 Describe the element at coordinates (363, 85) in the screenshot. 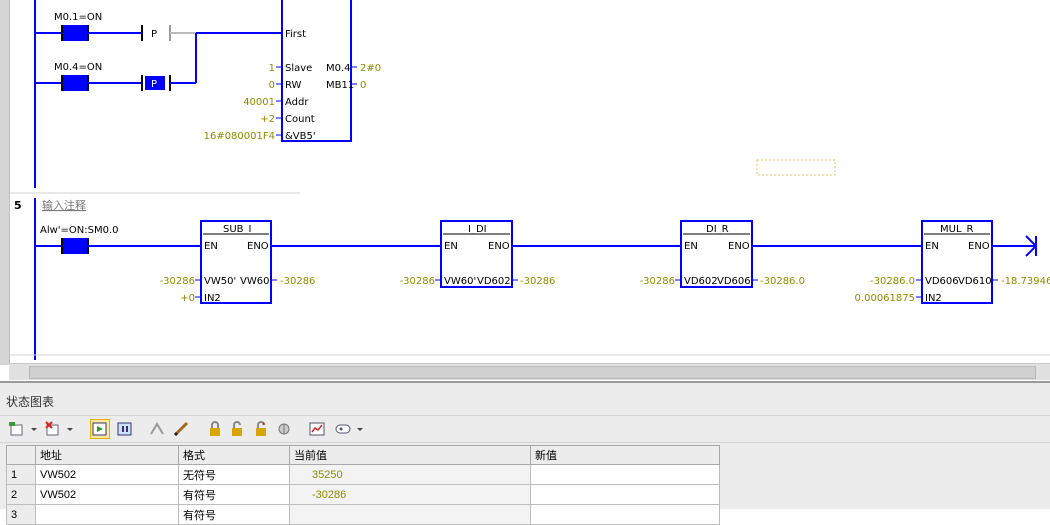

I see `out-mb11-value: 0` at that location.